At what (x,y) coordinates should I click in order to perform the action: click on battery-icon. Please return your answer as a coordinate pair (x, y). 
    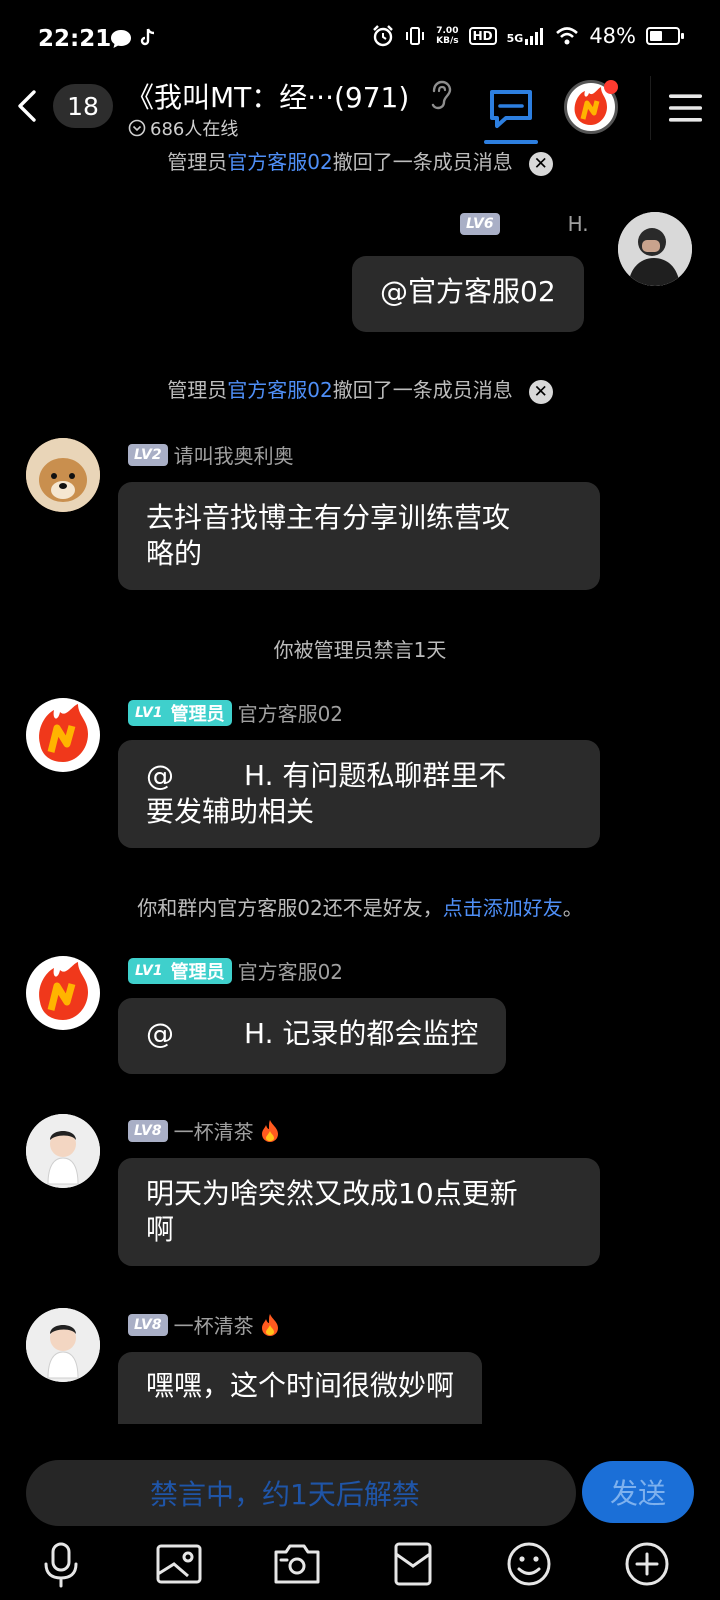
    Looking at the image, I should click on (665, 36).